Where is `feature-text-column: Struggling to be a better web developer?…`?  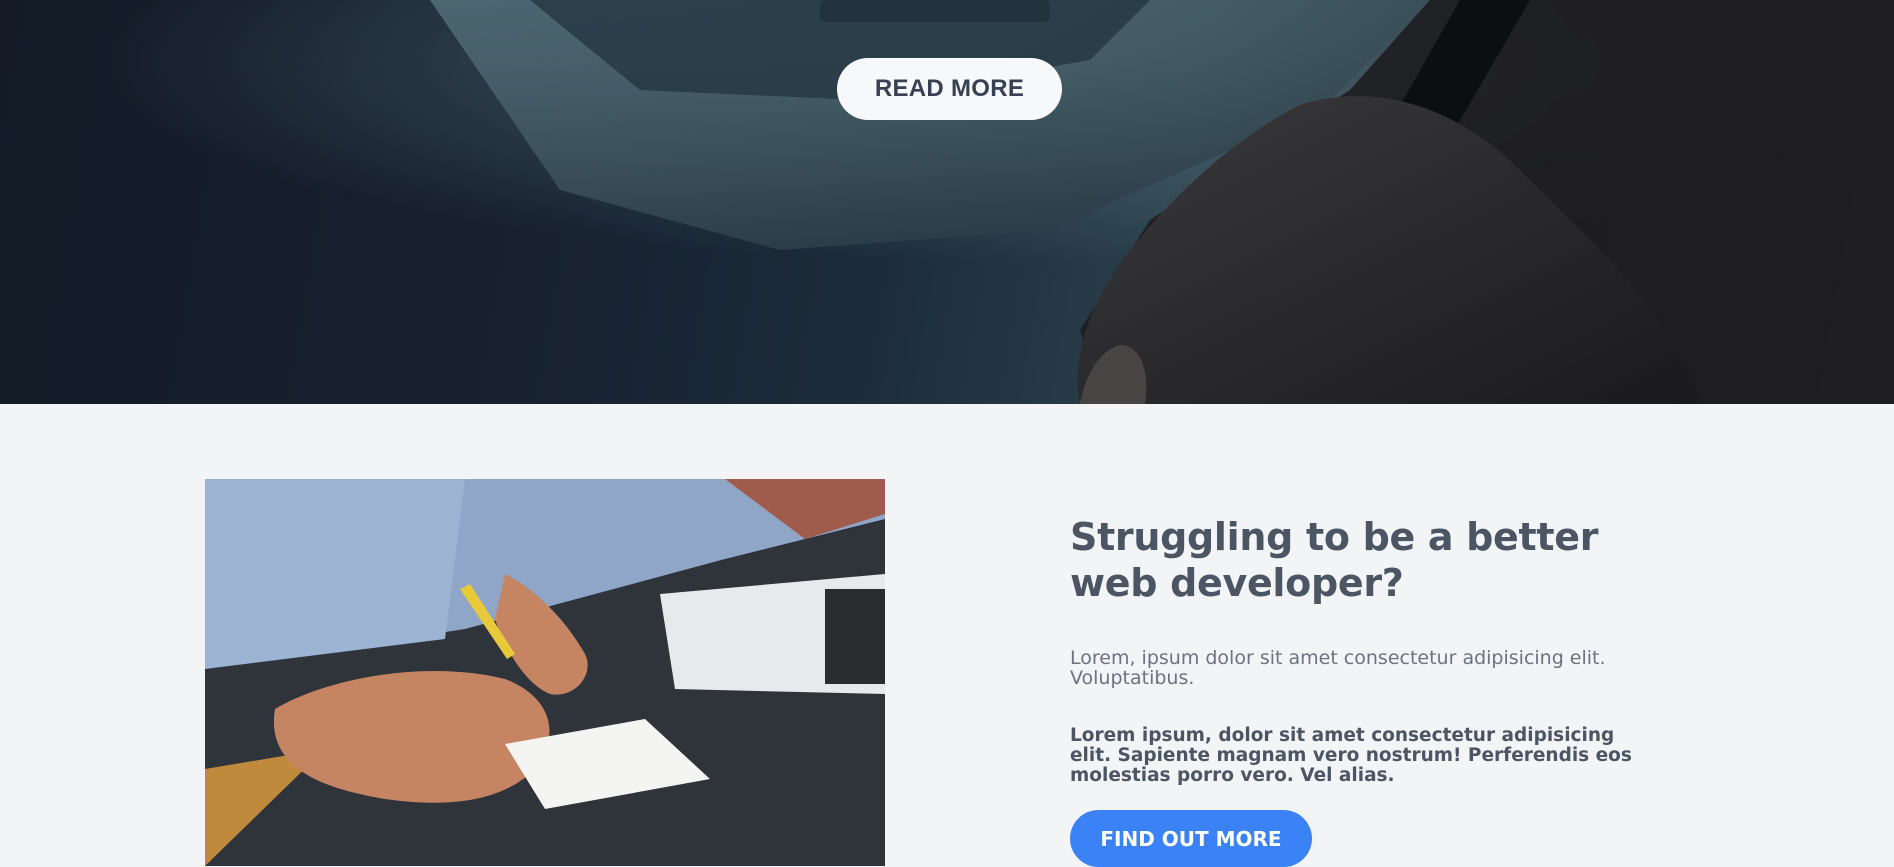 feature-text-column: Struggling to be a better web developer?… is located at coordinates (1360, 690).